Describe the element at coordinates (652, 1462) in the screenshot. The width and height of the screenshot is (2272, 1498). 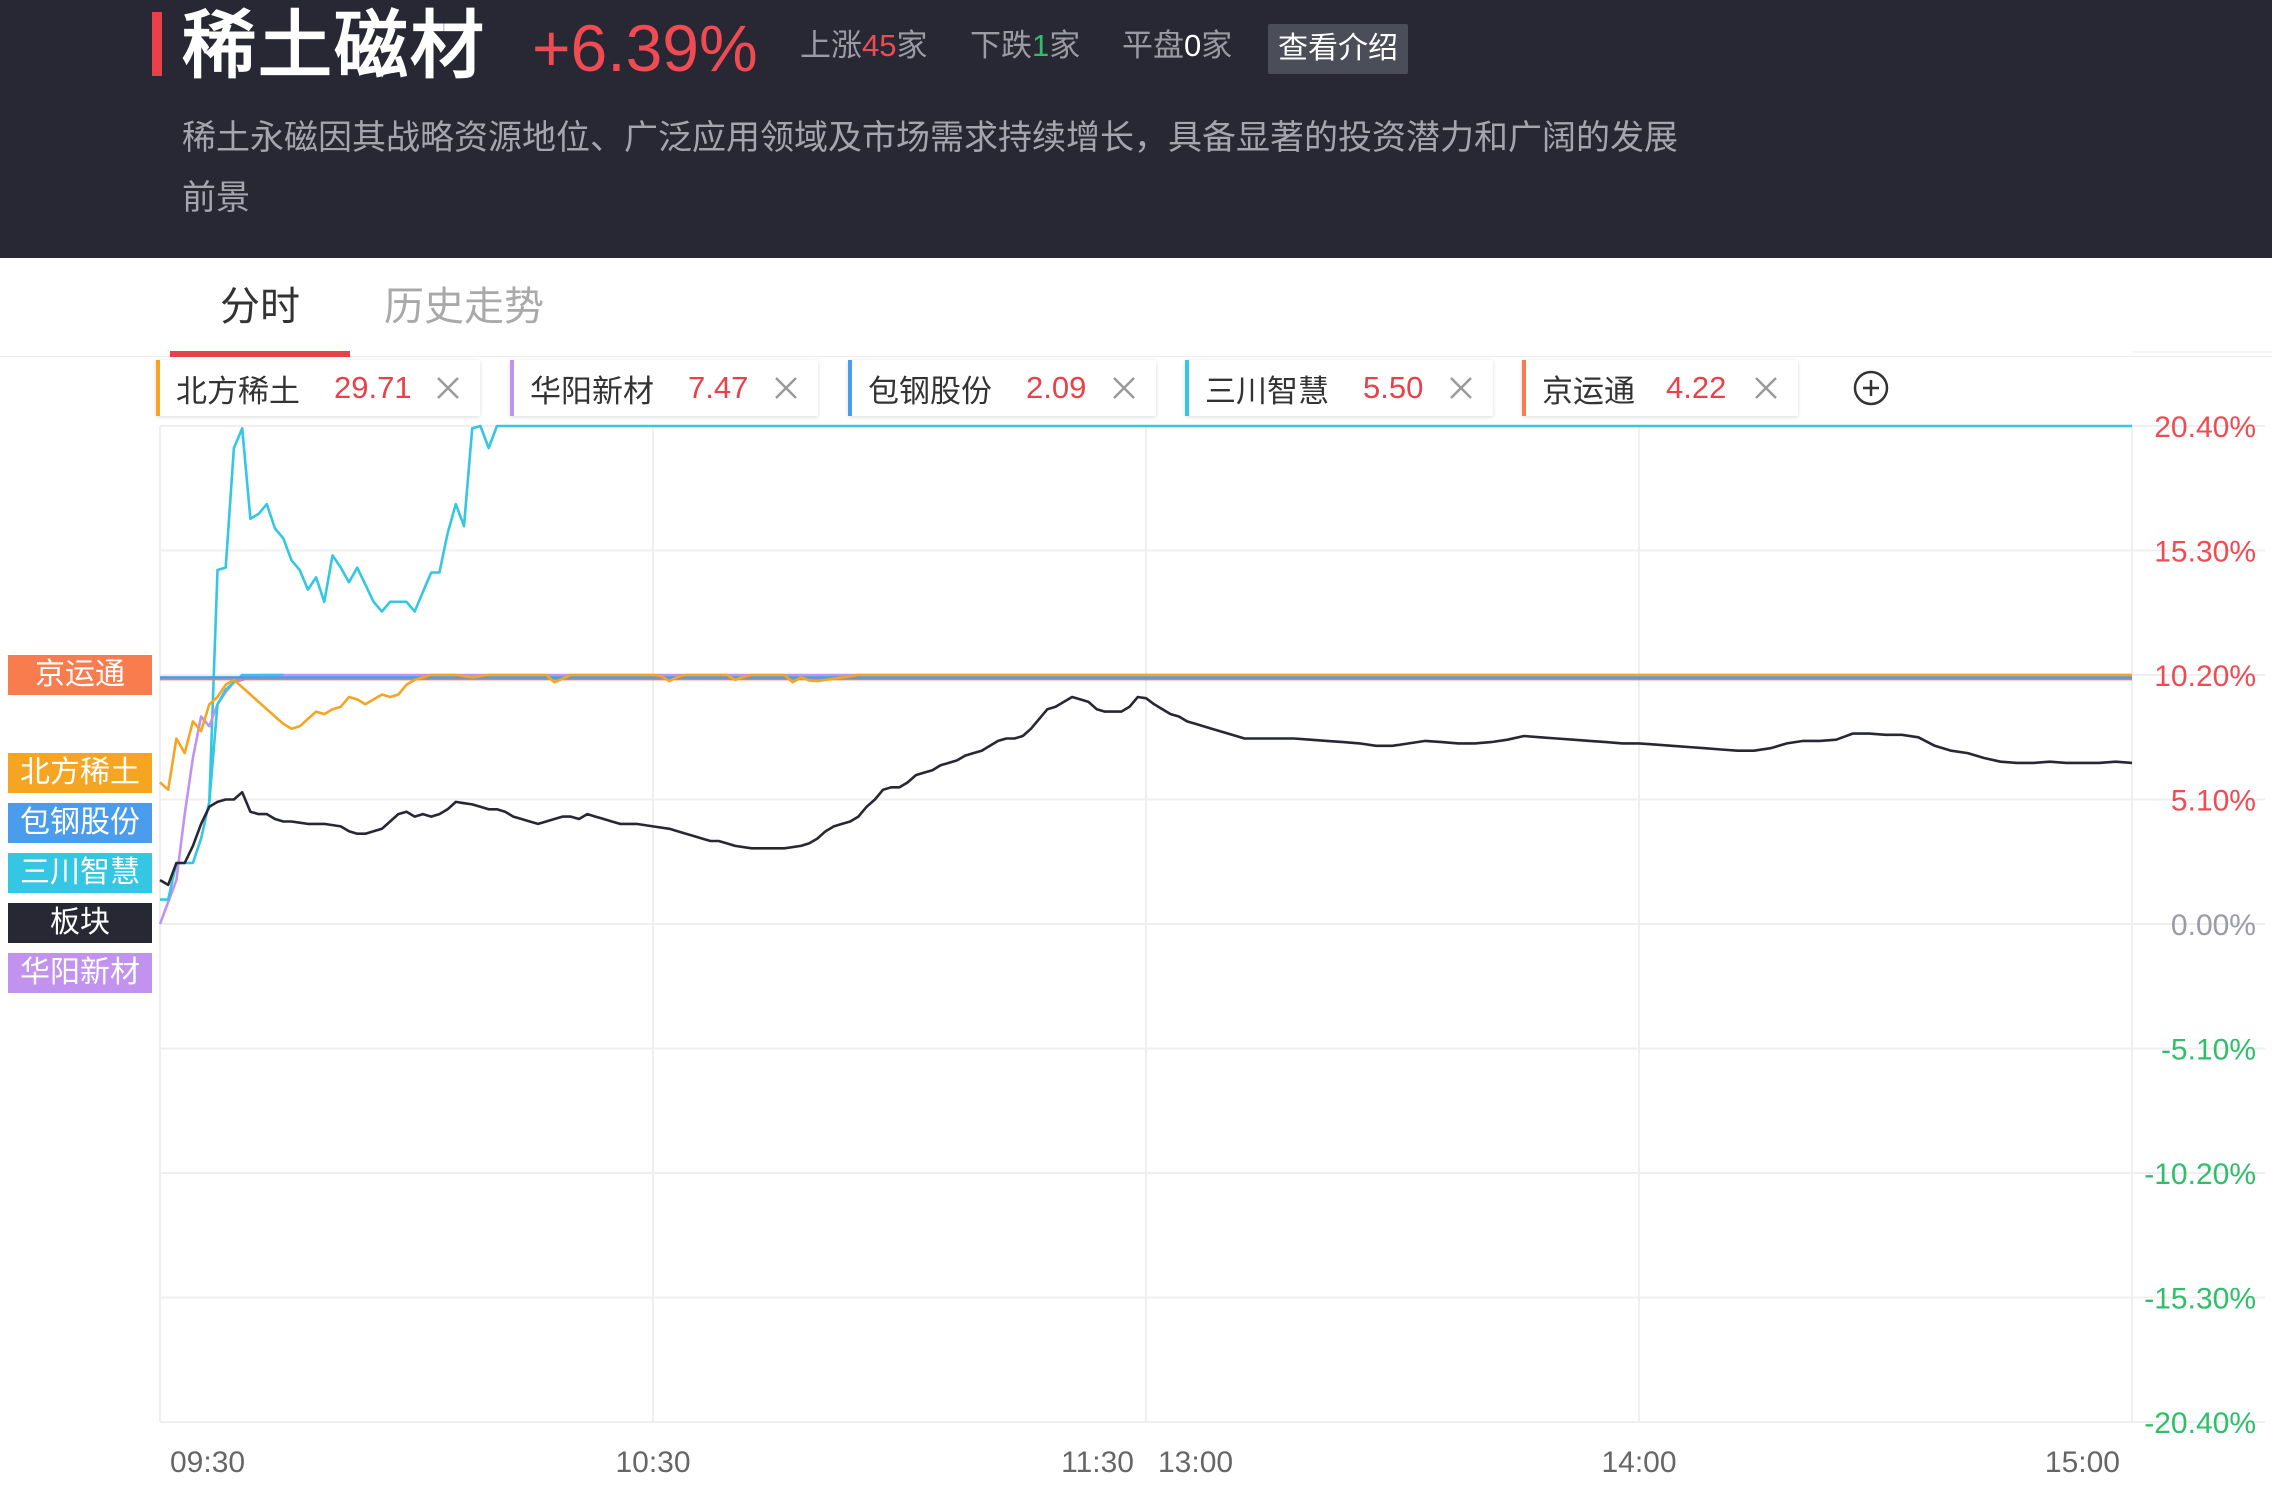
I see `x-tick-label: 10:30` at that location.